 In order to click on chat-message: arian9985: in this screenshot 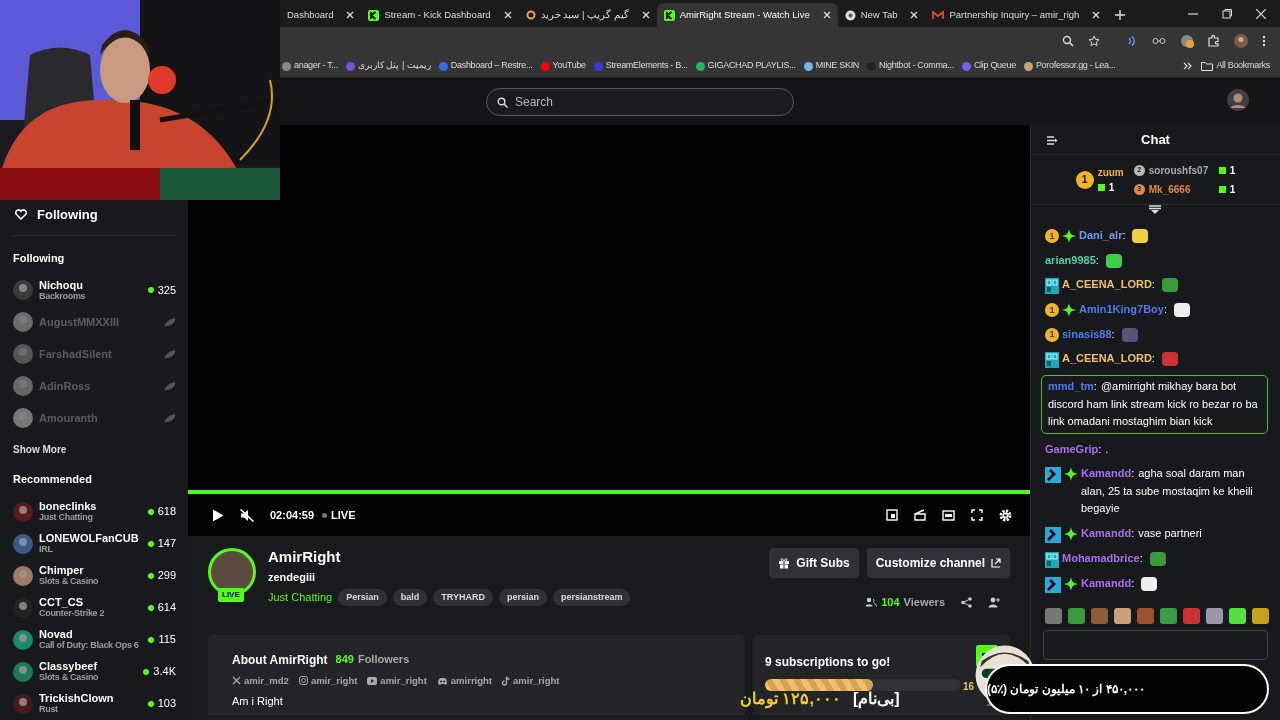, I will do `click(1074, 260)`.